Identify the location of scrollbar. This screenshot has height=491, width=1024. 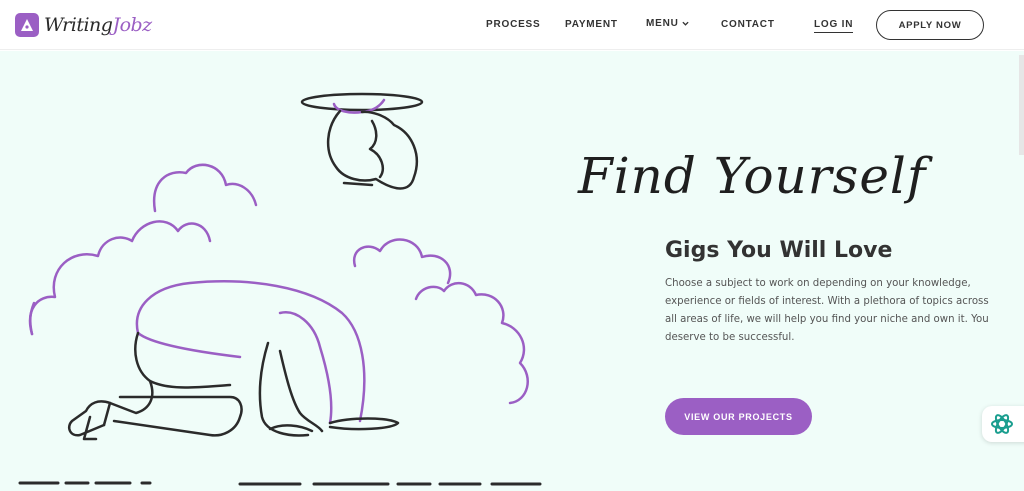
(1021, 105).